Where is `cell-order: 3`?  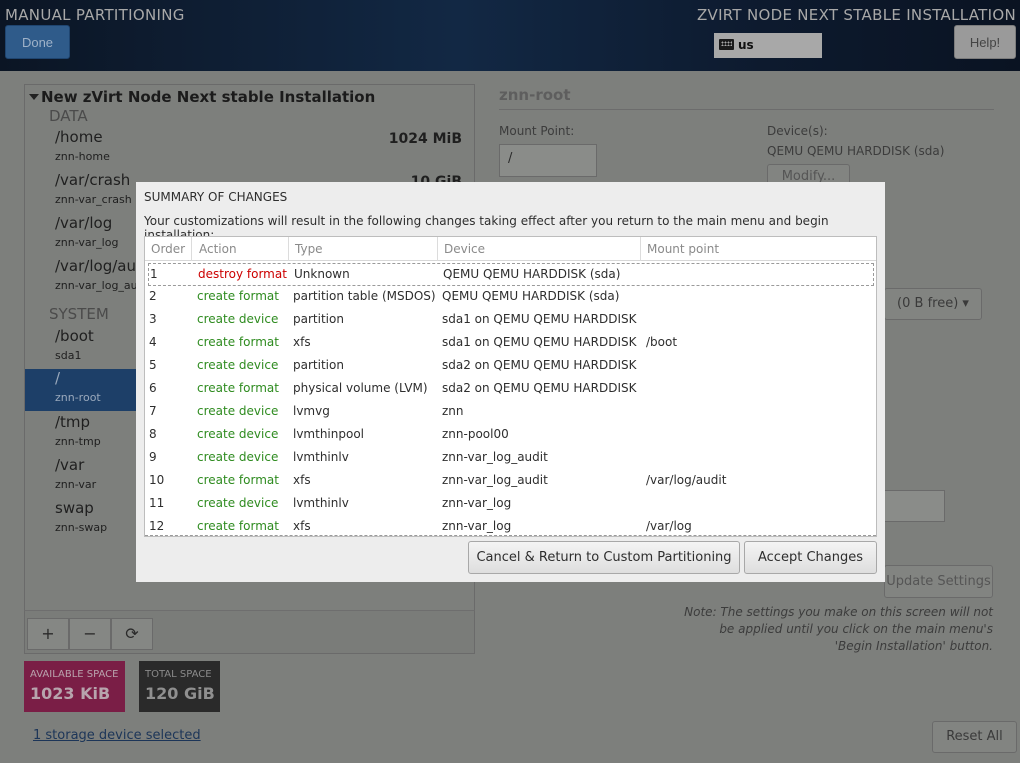
cell-order: 3 is located at coordinates (153, 319).